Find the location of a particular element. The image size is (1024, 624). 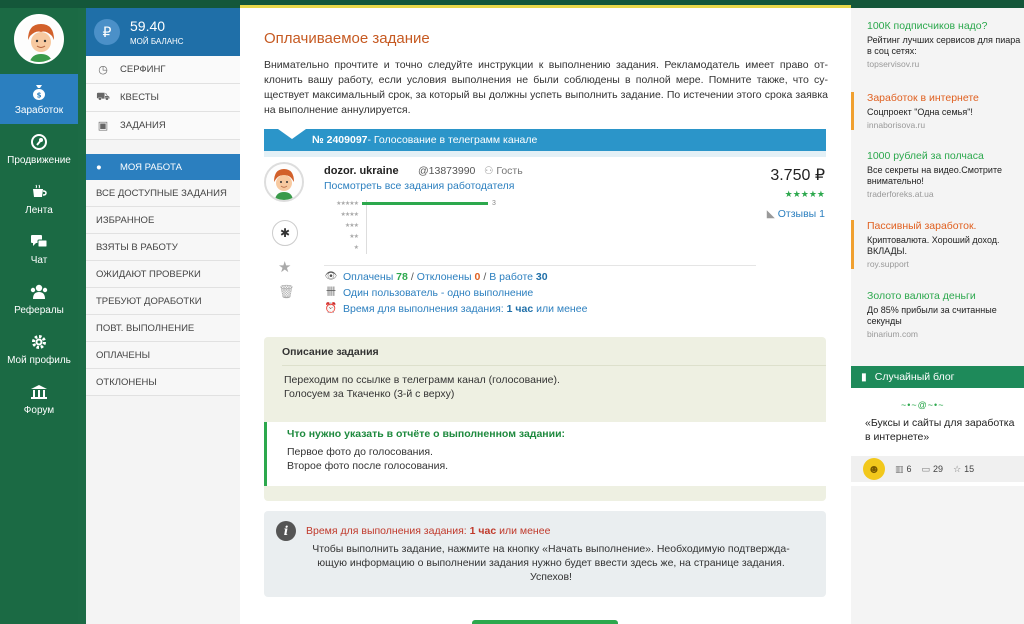

ad-title: Заработок в интернете is located at coordinates (945, 98).